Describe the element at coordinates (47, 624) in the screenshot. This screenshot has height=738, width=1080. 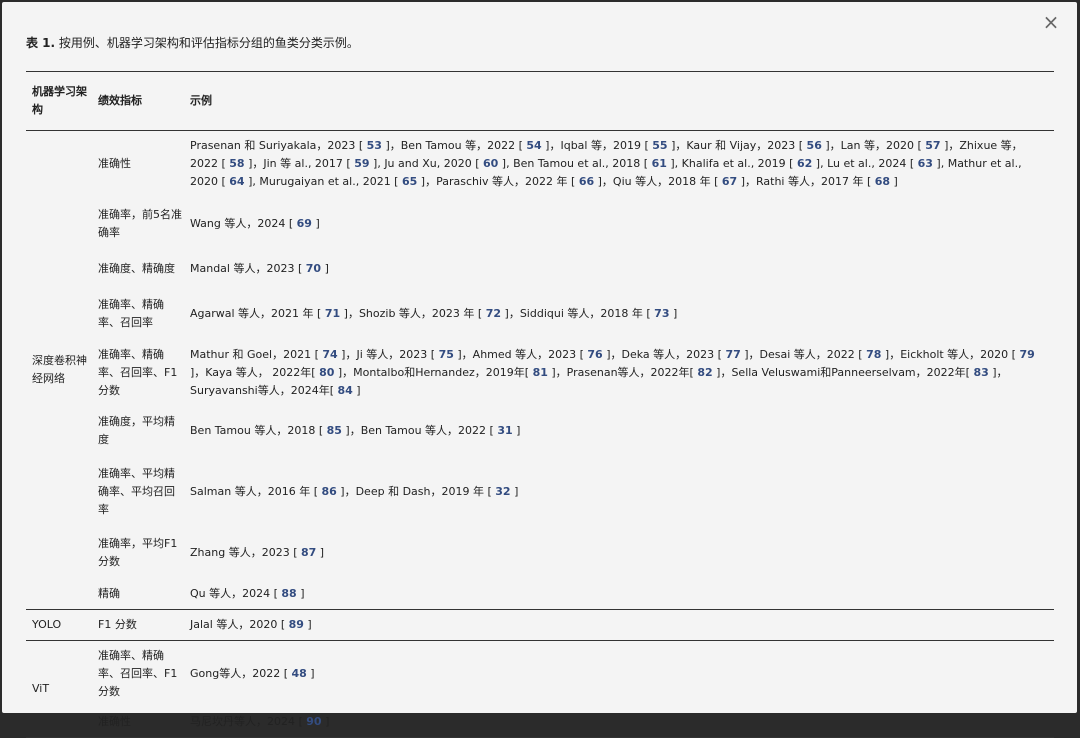
I see `architecture-cell: YOLO` at that location.